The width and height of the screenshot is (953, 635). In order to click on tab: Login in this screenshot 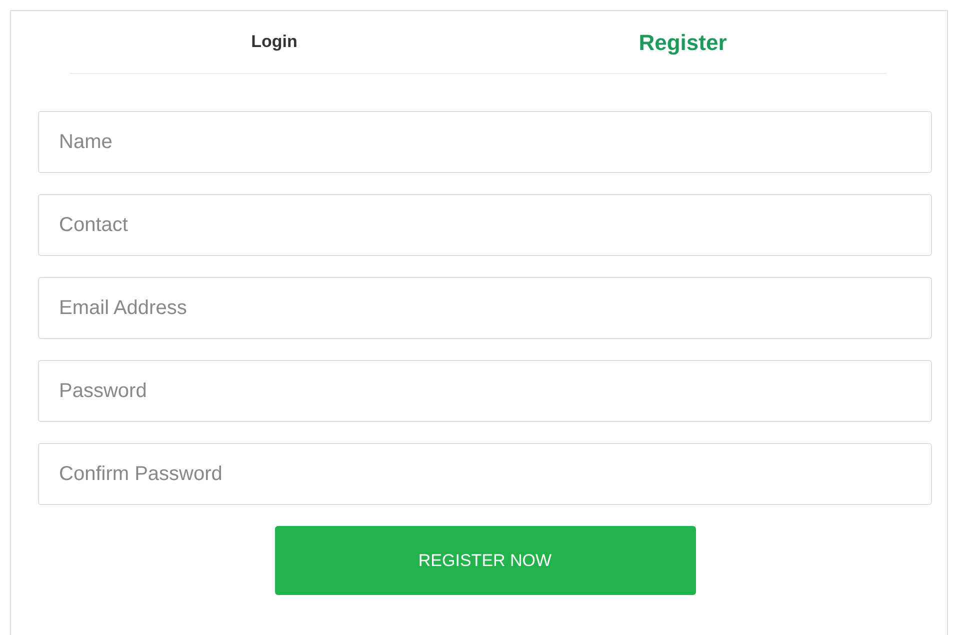, I will do `click(274, 42)`.